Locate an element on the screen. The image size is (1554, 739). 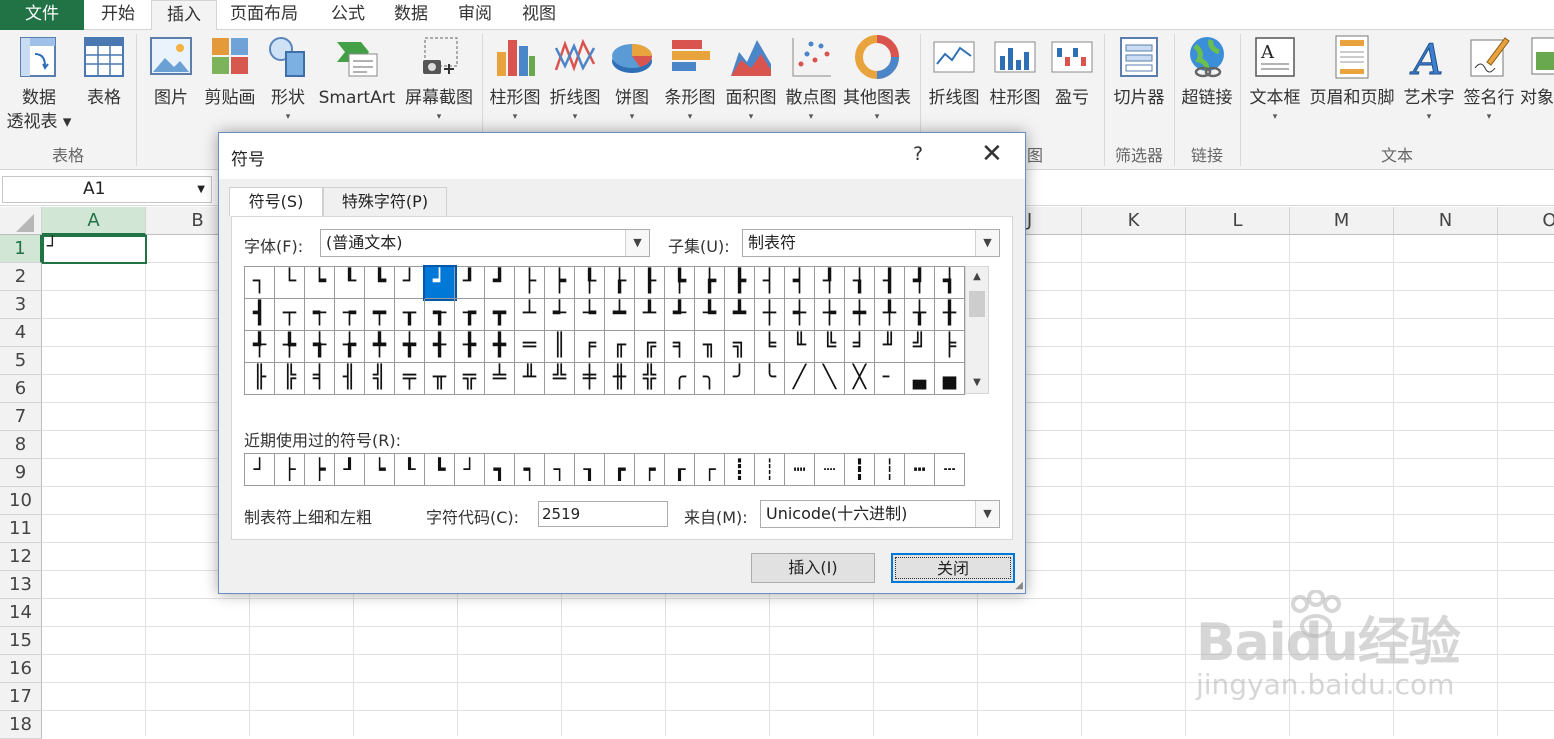
hyperlink-button: 超链接 is located at coordinates (1207, 72).